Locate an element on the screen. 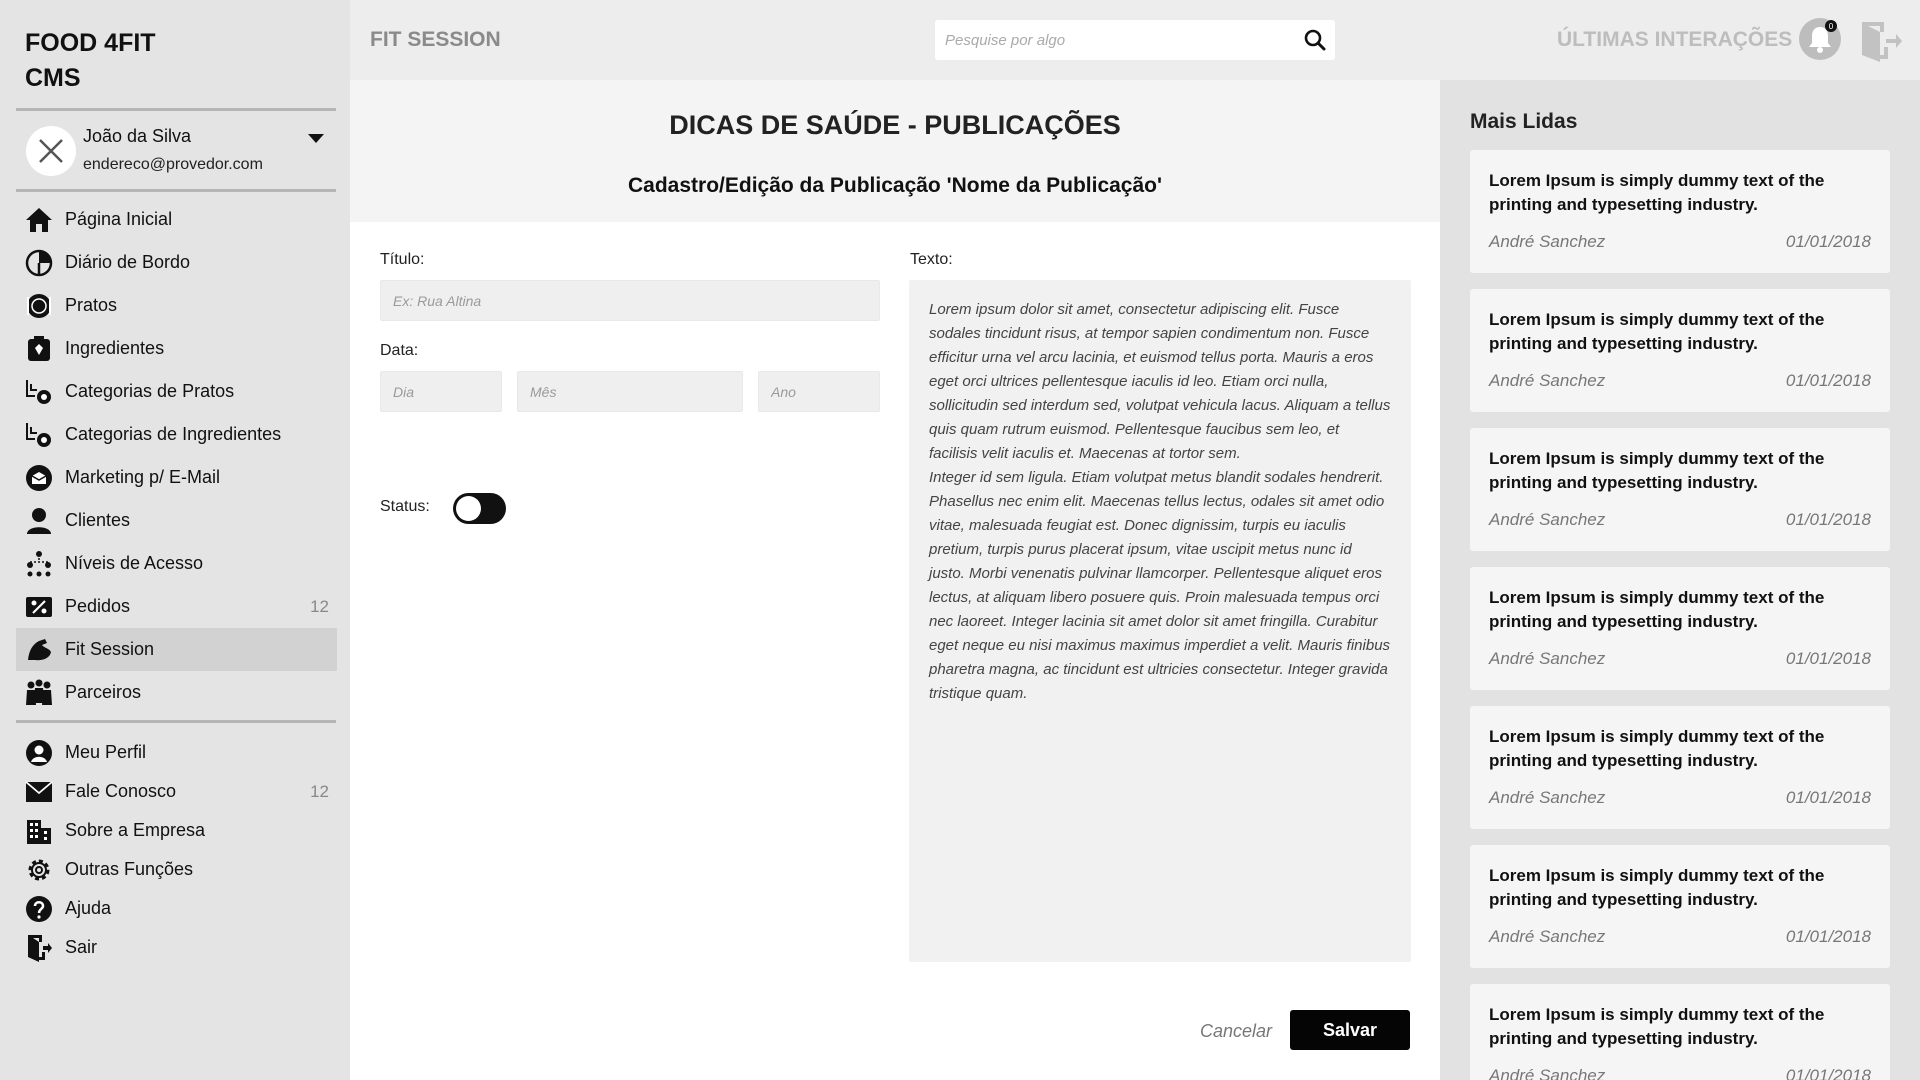 The image size is (1920, 1080). sidebar-item-label: Diário de Bordo is located at coordinates (128, 262).